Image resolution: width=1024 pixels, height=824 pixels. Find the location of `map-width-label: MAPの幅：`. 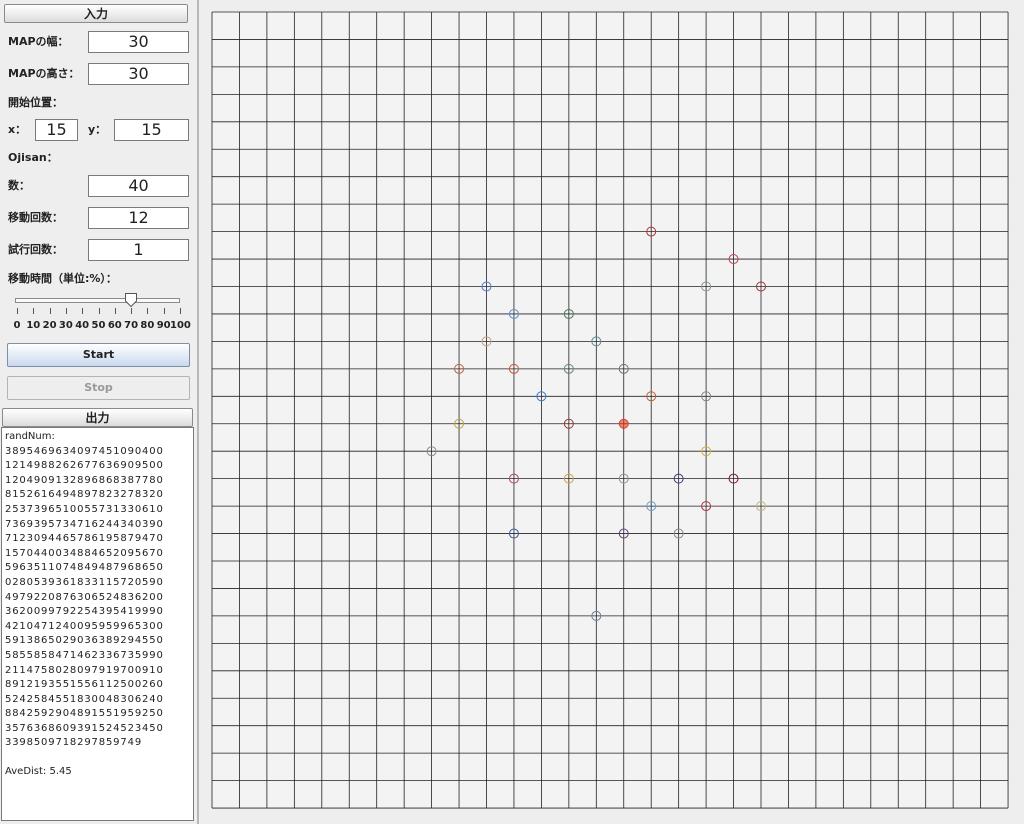

map-width-label: MAPの幅： is located at coordinates (38, 41).